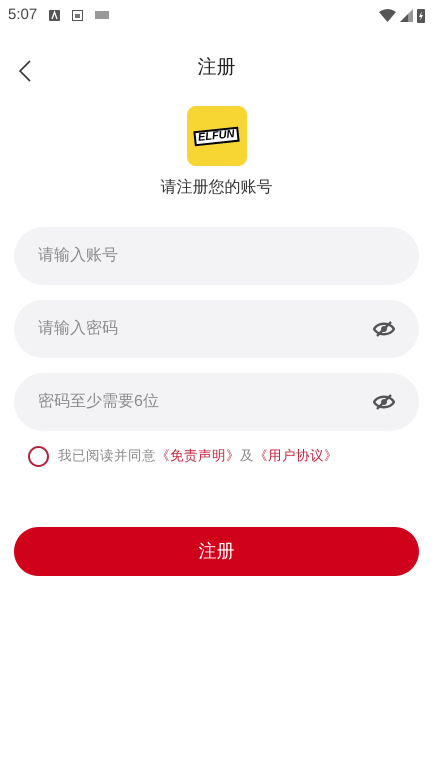 Image resolution: width=433 pixels, height=769 pixels. Describe the element at coordinates (25, 71) in the screenshot. I see `back-icon` at that location.